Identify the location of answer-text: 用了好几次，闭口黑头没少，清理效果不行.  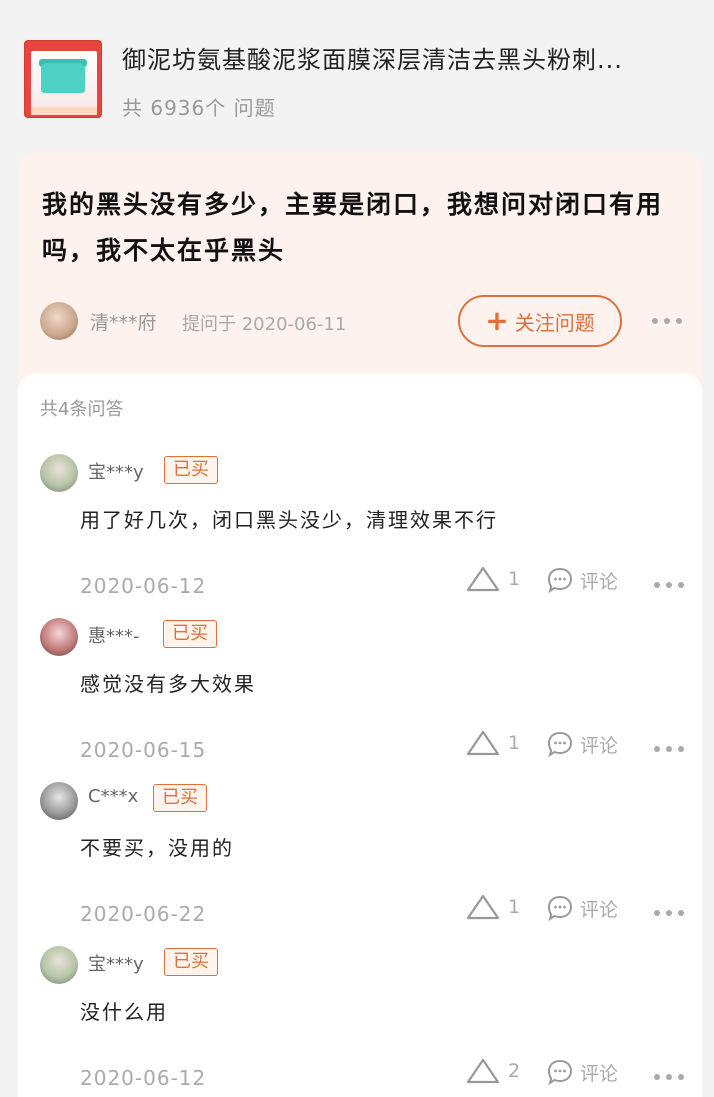
(289, 520).